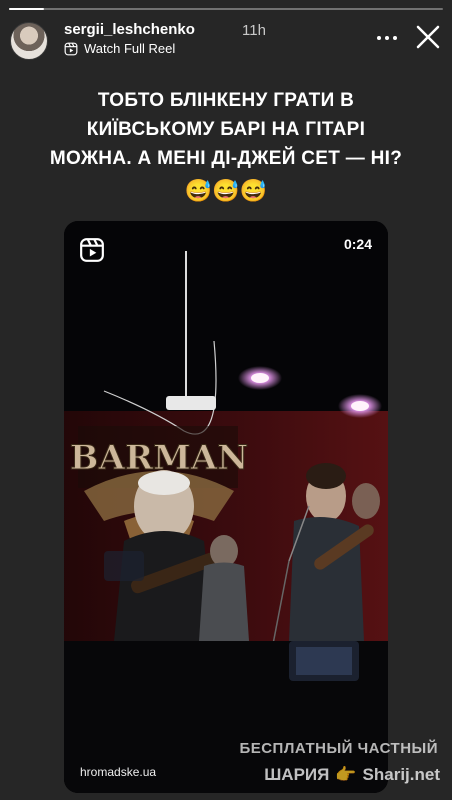 This screenshot has width=452, height=800. Describe the element at coordinates (92, 250) in the screenshot. I see `reels-badge-icon` at that location.